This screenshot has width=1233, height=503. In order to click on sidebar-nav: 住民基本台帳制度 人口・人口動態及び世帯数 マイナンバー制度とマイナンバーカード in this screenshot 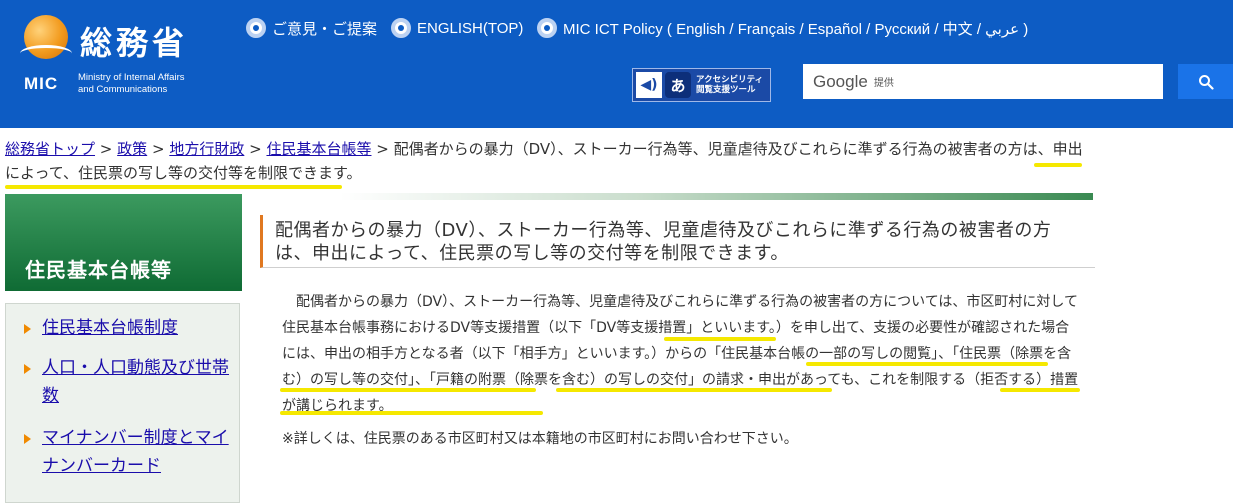, I will do `click(122, 403)`.